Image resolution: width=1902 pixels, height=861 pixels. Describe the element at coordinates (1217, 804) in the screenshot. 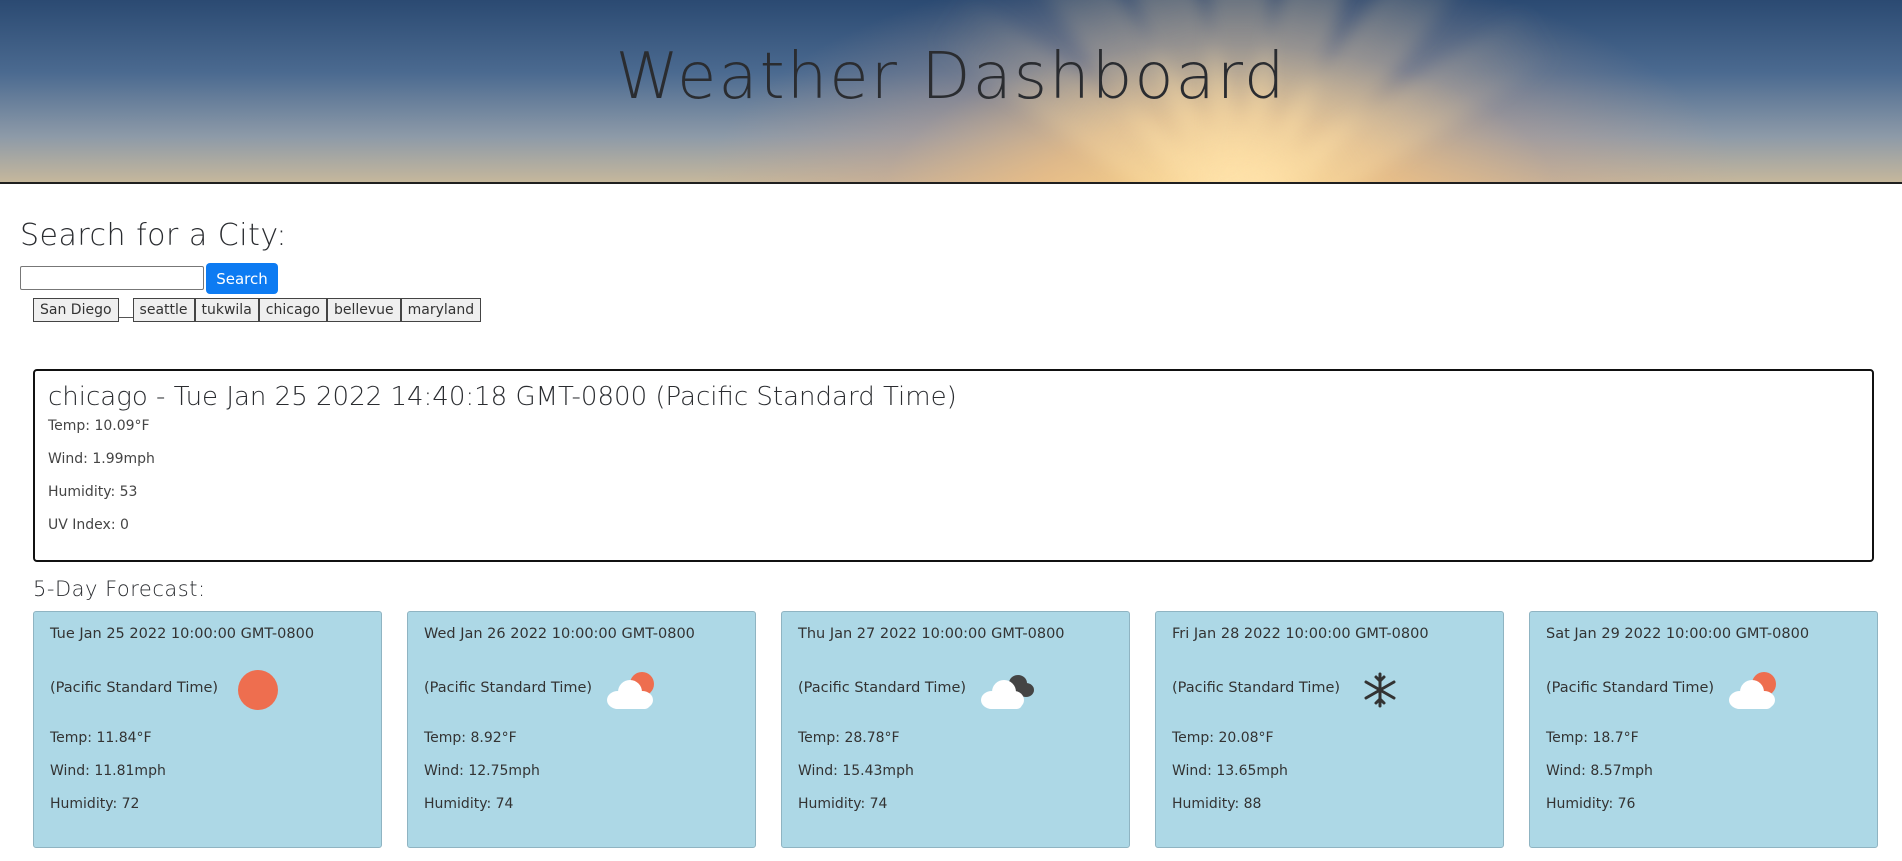

I see `forecast-humidity: Humidity: 88` at that location.